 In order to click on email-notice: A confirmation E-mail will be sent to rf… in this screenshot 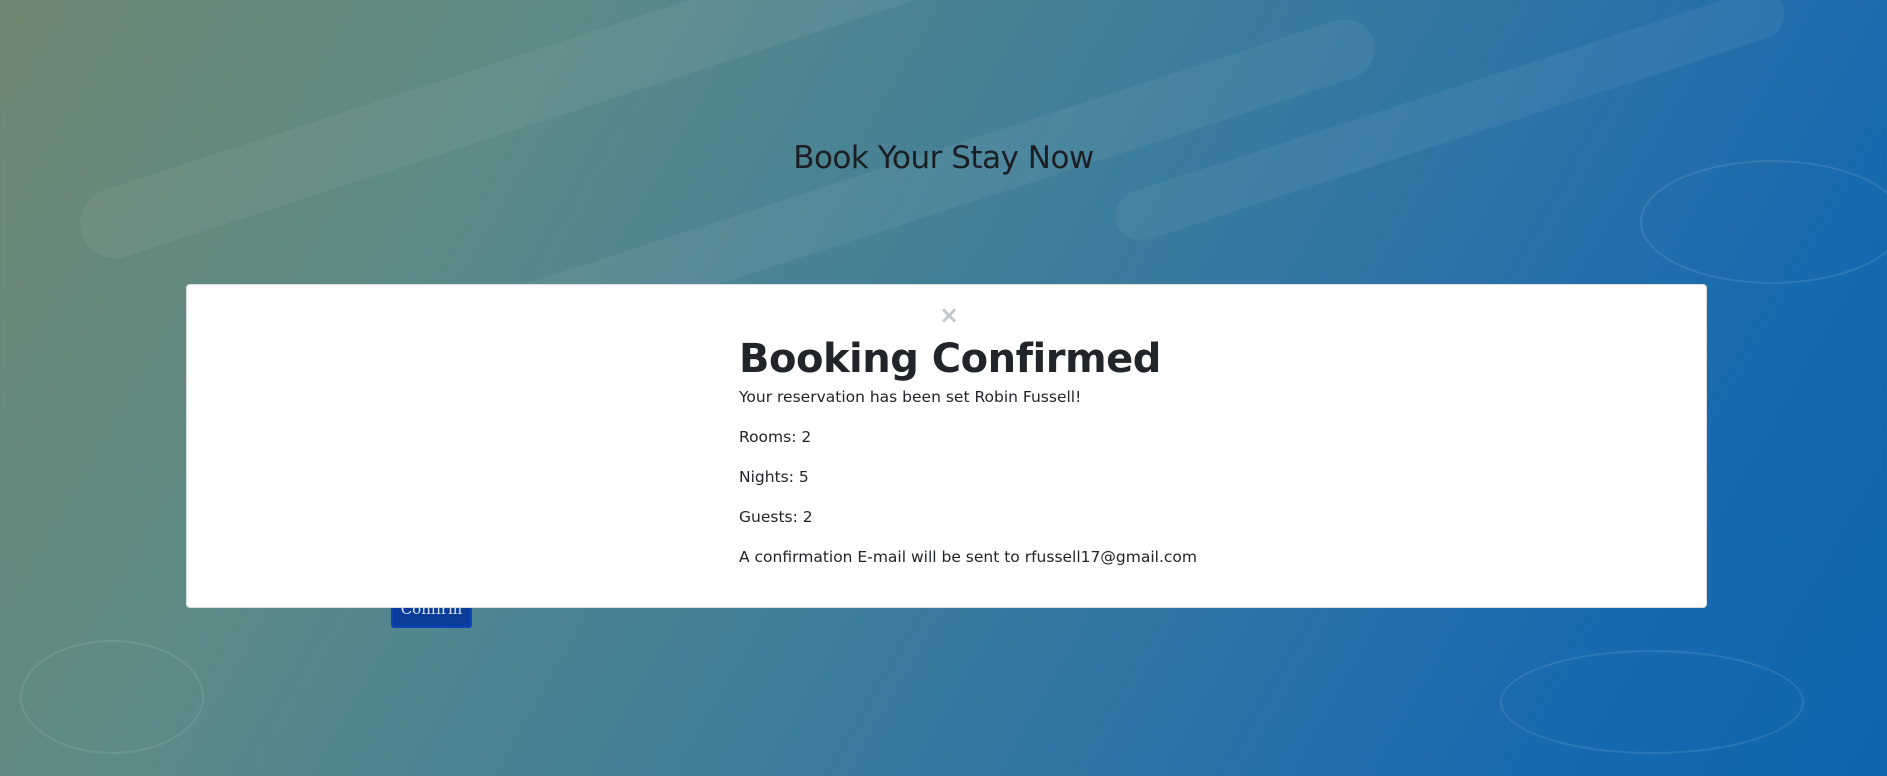, I will do `click(968, 557)`.